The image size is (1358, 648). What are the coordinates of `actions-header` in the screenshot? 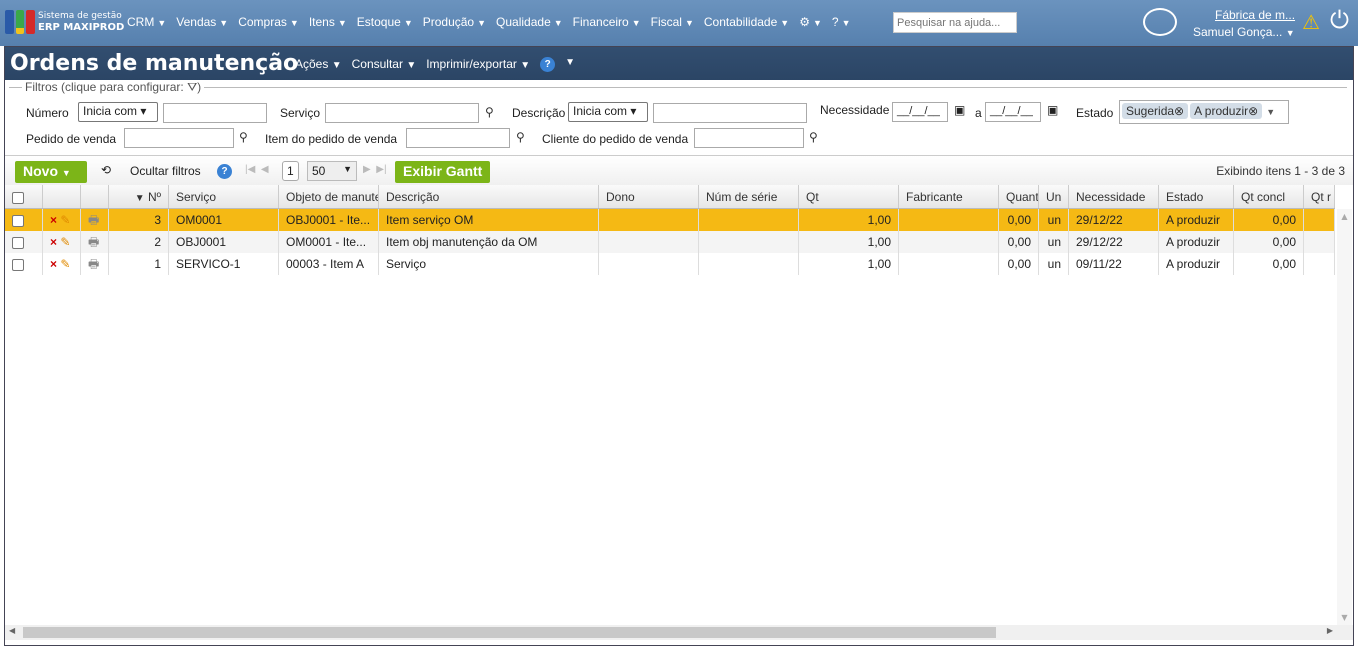 It's located at (62, 196).